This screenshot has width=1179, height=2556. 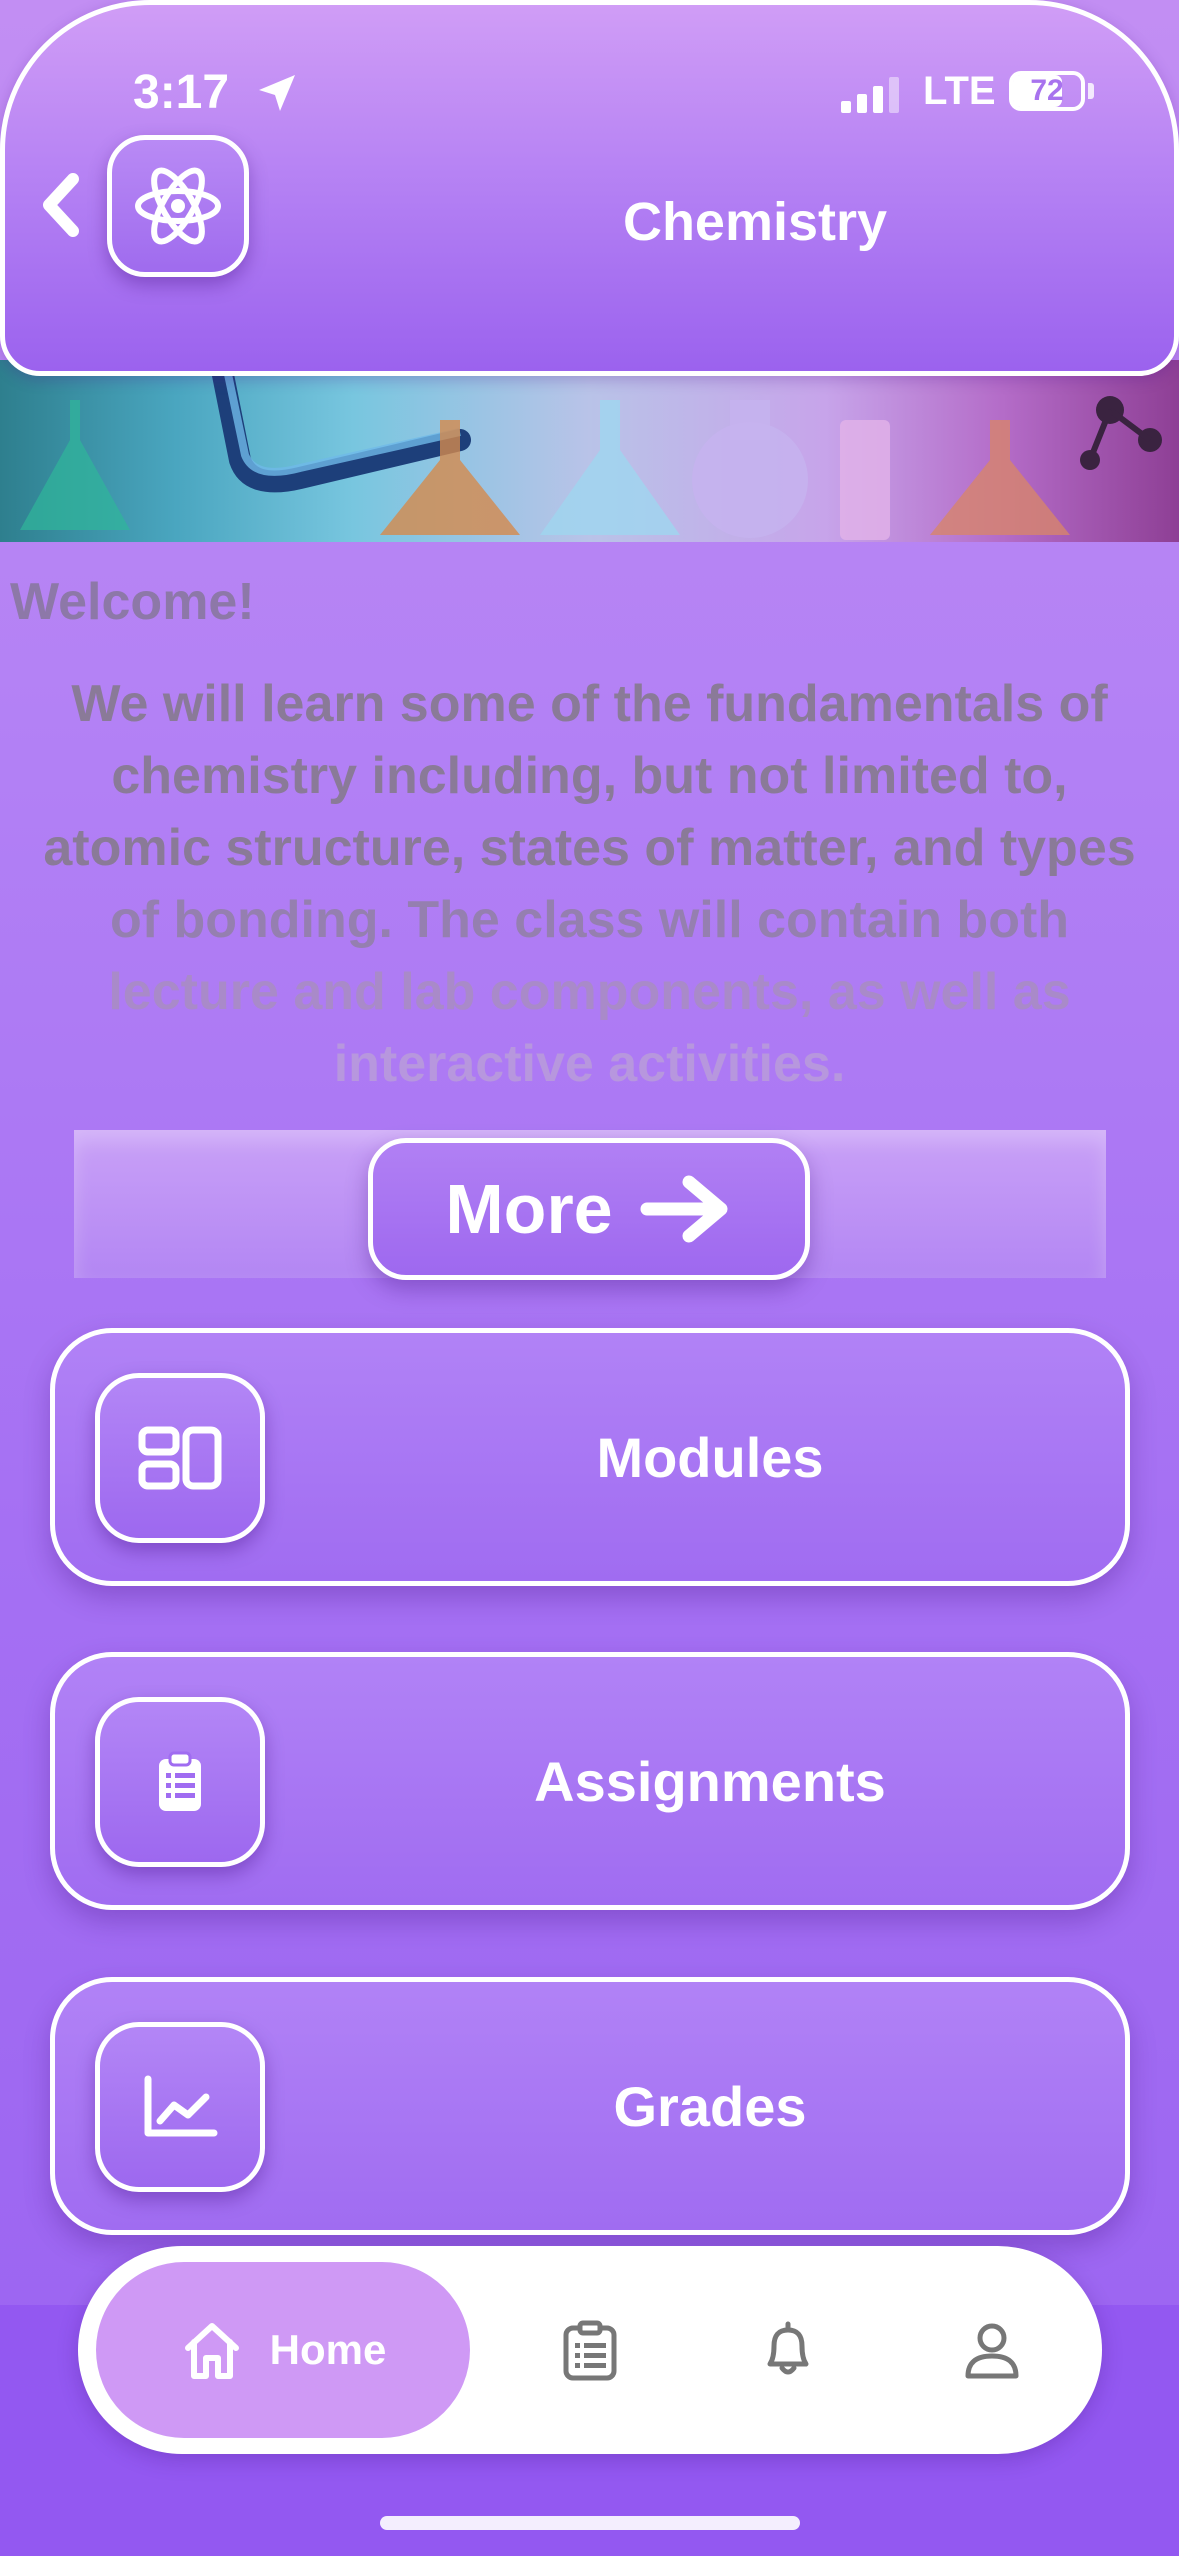 I want to click on app-header: 3:17 LTE 72 Chemistry, so click(x=589, y=188).